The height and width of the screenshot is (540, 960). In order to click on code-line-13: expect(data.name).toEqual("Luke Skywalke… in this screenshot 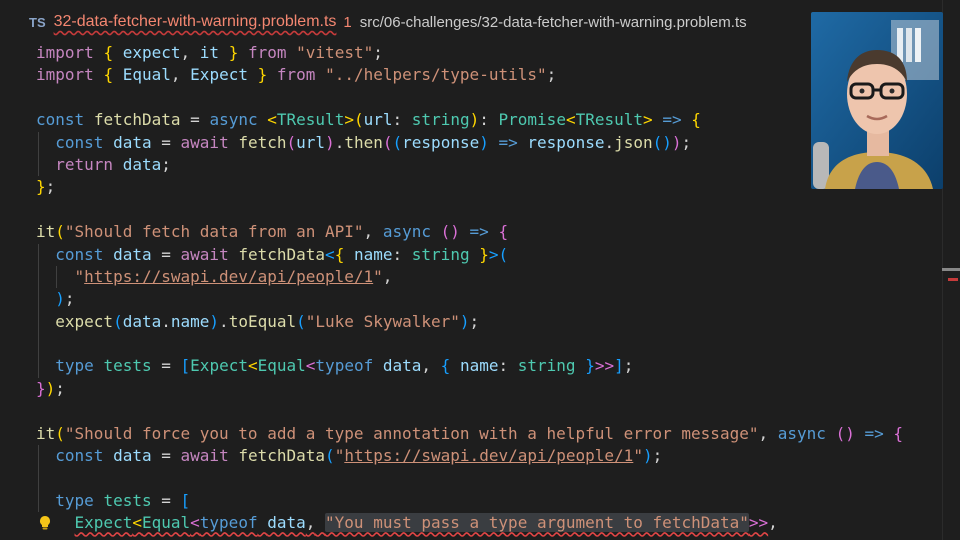, I will do `click(470, 322)`.